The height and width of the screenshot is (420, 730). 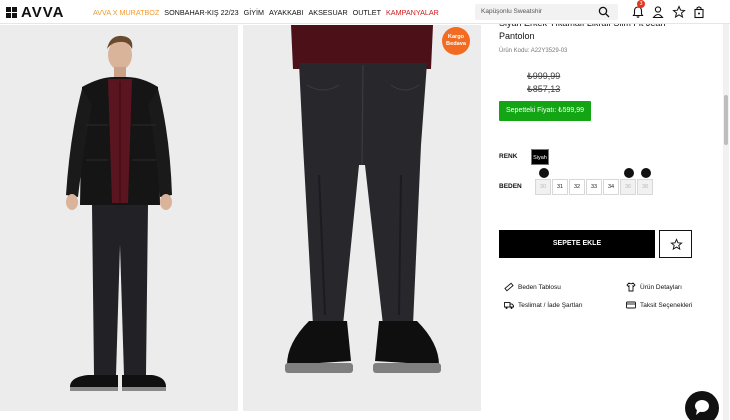 I want to click on truck-icon, so click(x=509, y=305).